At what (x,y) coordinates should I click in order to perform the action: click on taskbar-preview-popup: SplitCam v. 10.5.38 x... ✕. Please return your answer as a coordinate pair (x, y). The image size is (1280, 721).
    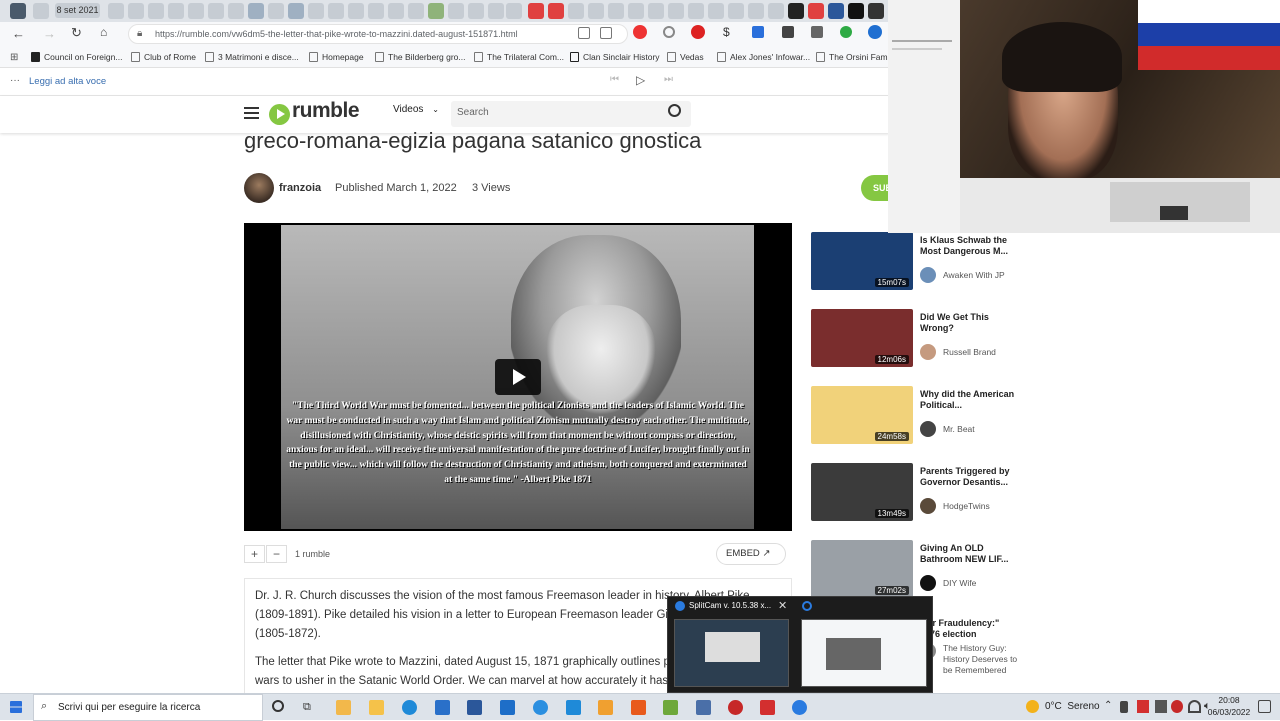
    Looking at the image, I should click on (800, 644).